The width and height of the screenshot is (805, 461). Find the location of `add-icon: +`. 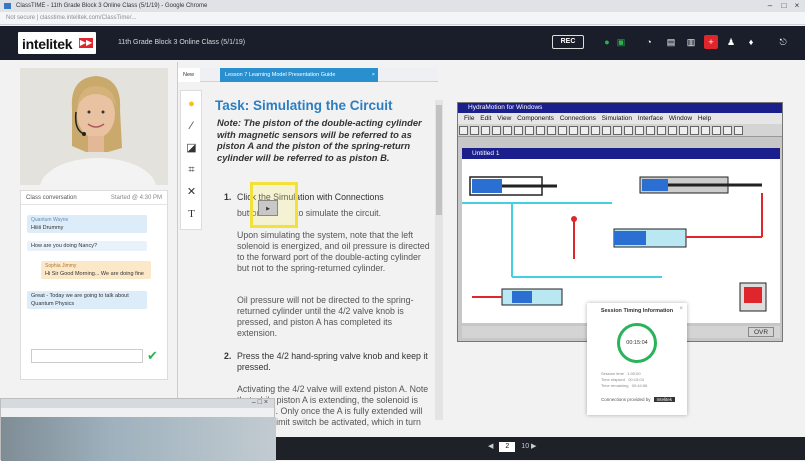

add-icon: + is located at coordinates (711, 42).